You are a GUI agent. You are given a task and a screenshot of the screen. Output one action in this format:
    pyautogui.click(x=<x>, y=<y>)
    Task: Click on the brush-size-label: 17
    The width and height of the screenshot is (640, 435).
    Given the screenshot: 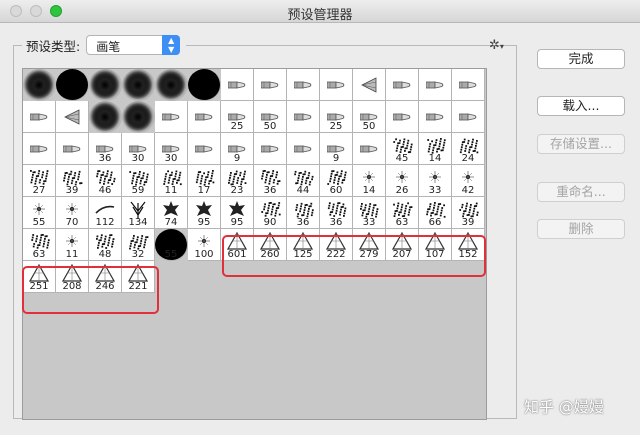 What is the action you would take?
    pyautogui.click(x=204, y=190)
    